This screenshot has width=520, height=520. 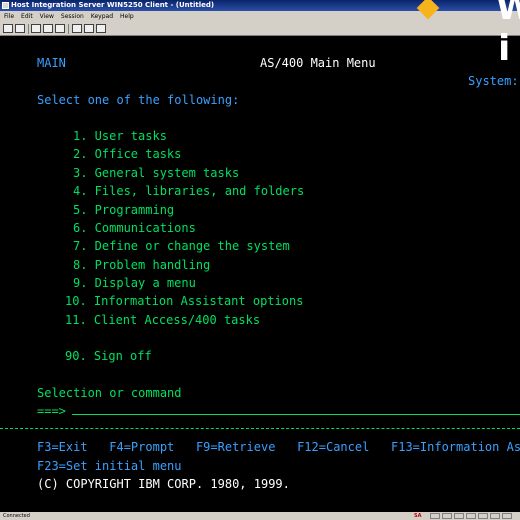 What do you see at coordinates (296, 414) in the screenshot?
I see `command-input` at bounding box center [296, 414].